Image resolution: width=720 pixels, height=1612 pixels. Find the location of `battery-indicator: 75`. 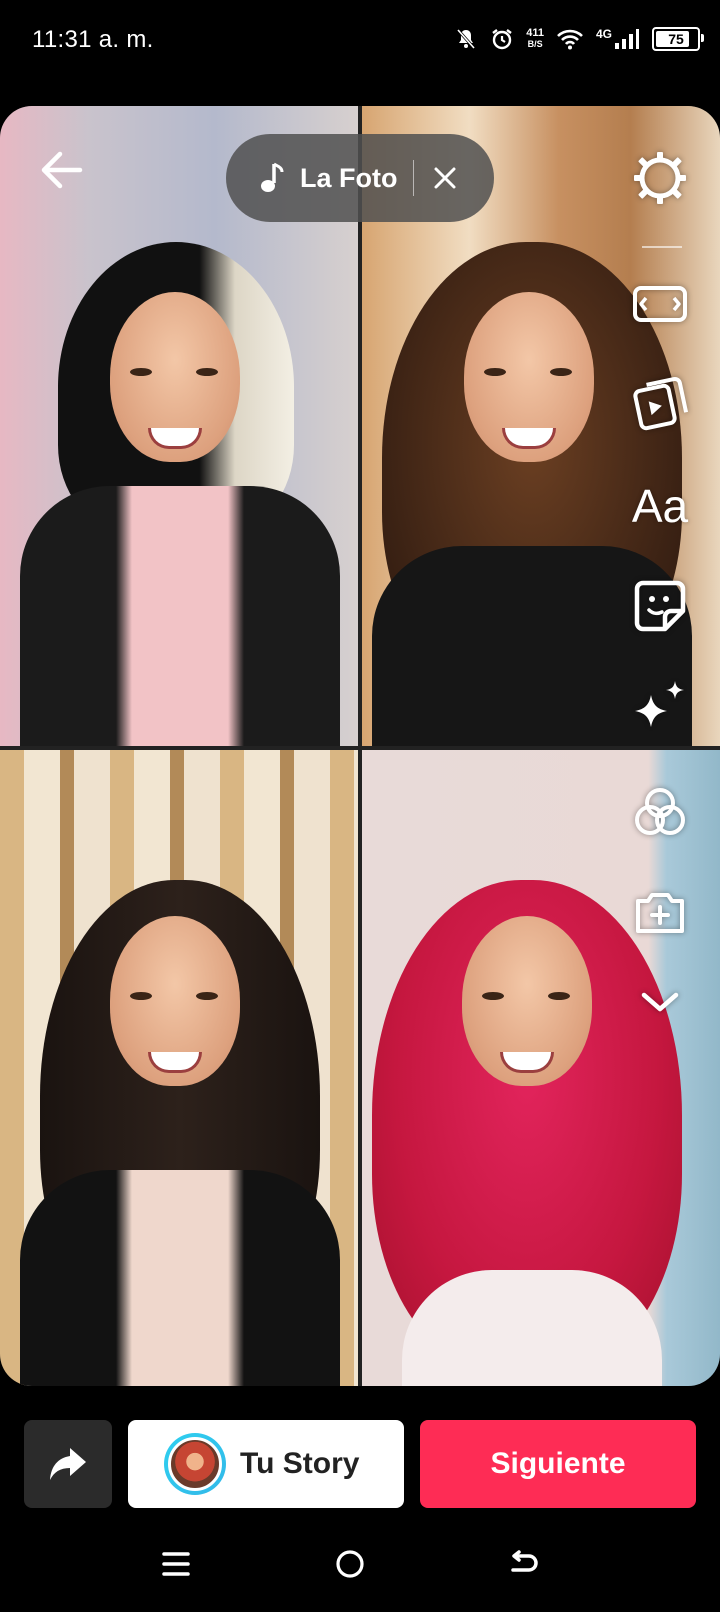

battery-indicator: 75 is located at coordinates (678, 39).